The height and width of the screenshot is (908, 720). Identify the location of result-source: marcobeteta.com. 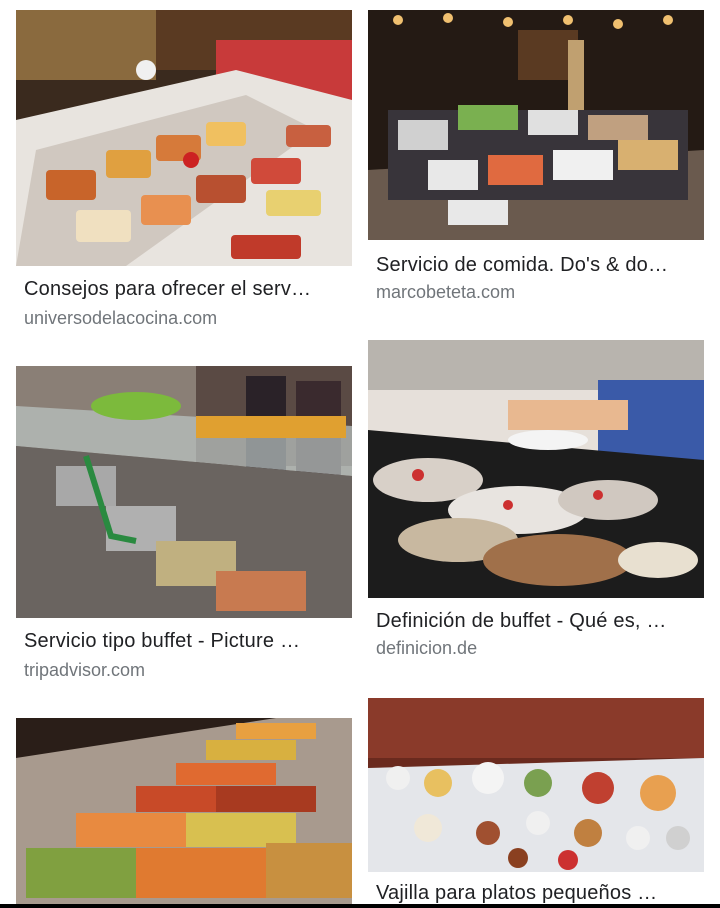
(446, 292).